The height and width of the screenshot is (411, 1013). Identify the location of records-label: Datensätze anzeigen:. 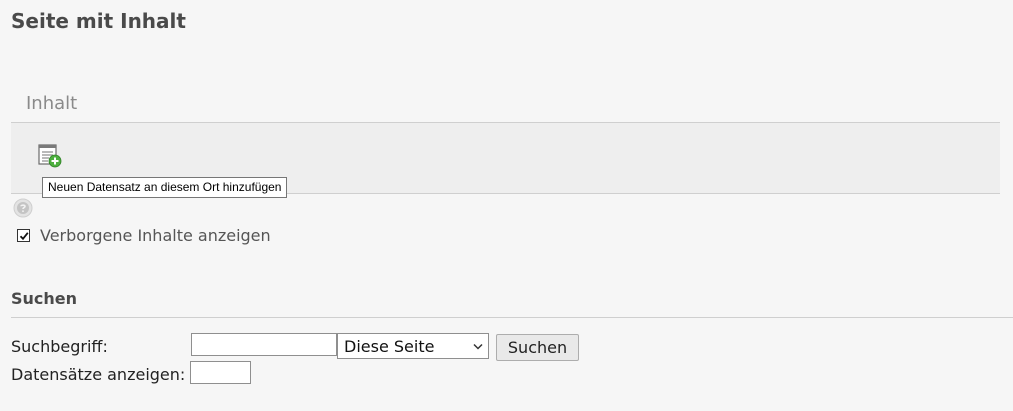
(98, 374).